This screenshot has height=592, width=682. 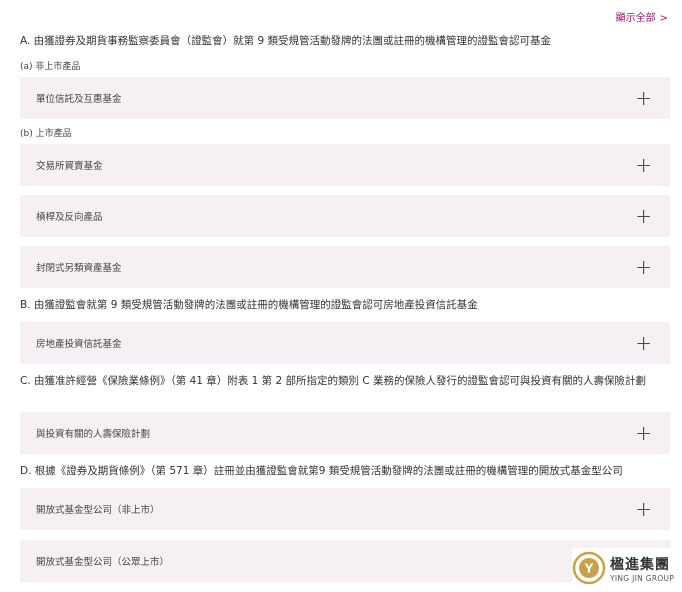 I want to click on show-all-link: 顯示全部 >, so click(x=642, y=16).